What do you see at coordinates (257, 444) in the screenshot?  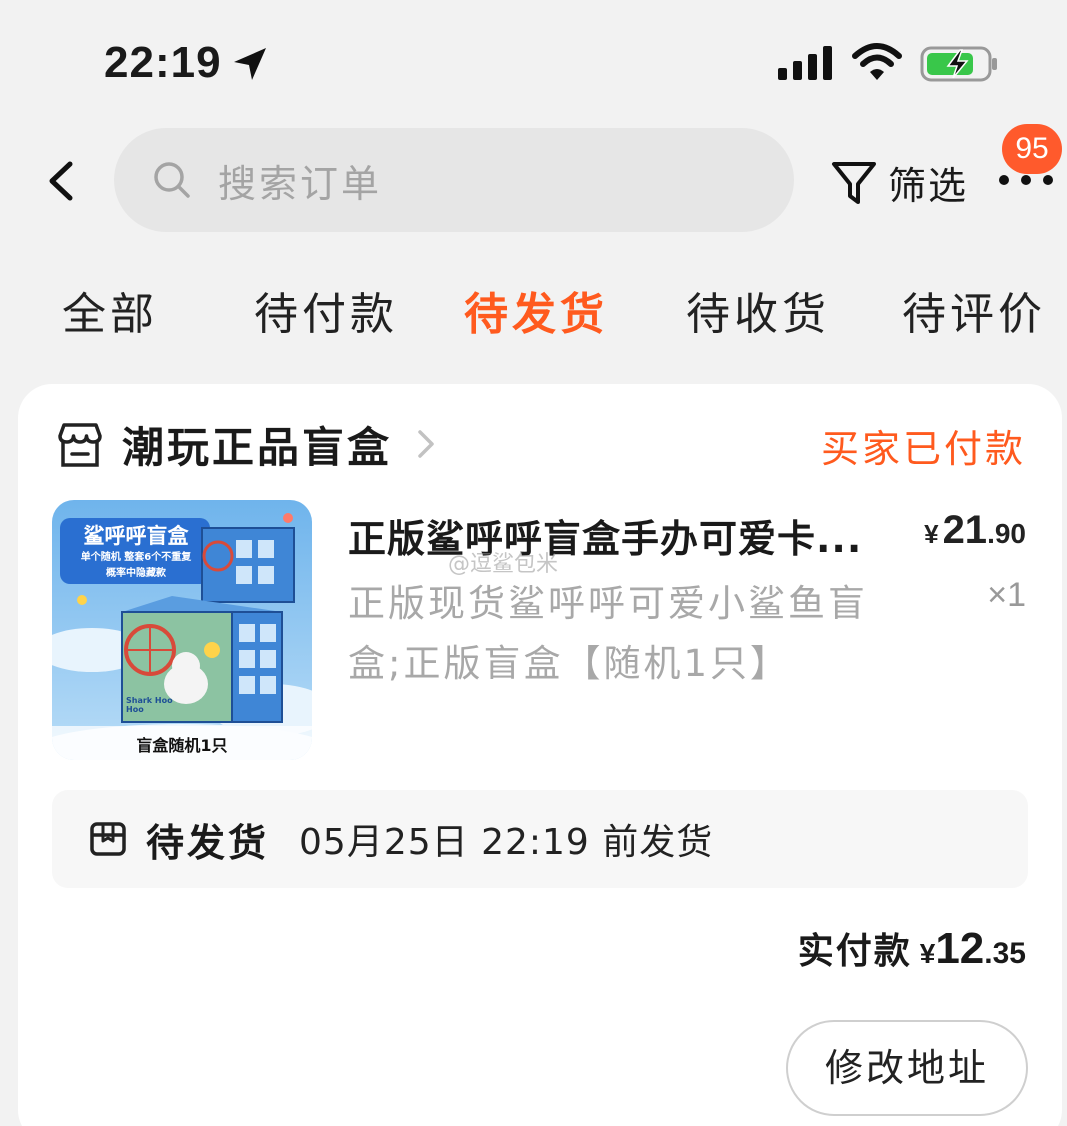 I see `shop-name: 潮玩正品盲盒` at bounding box center [257, 444].